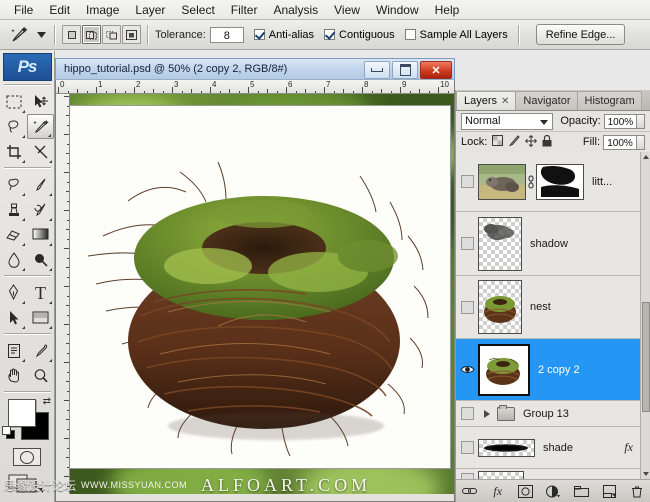 This screenshot has width=650, height=502. What do you see at coordinates (13, 350) in the screenshot?
I see `notes-tool` at bounding box center [13, 350].